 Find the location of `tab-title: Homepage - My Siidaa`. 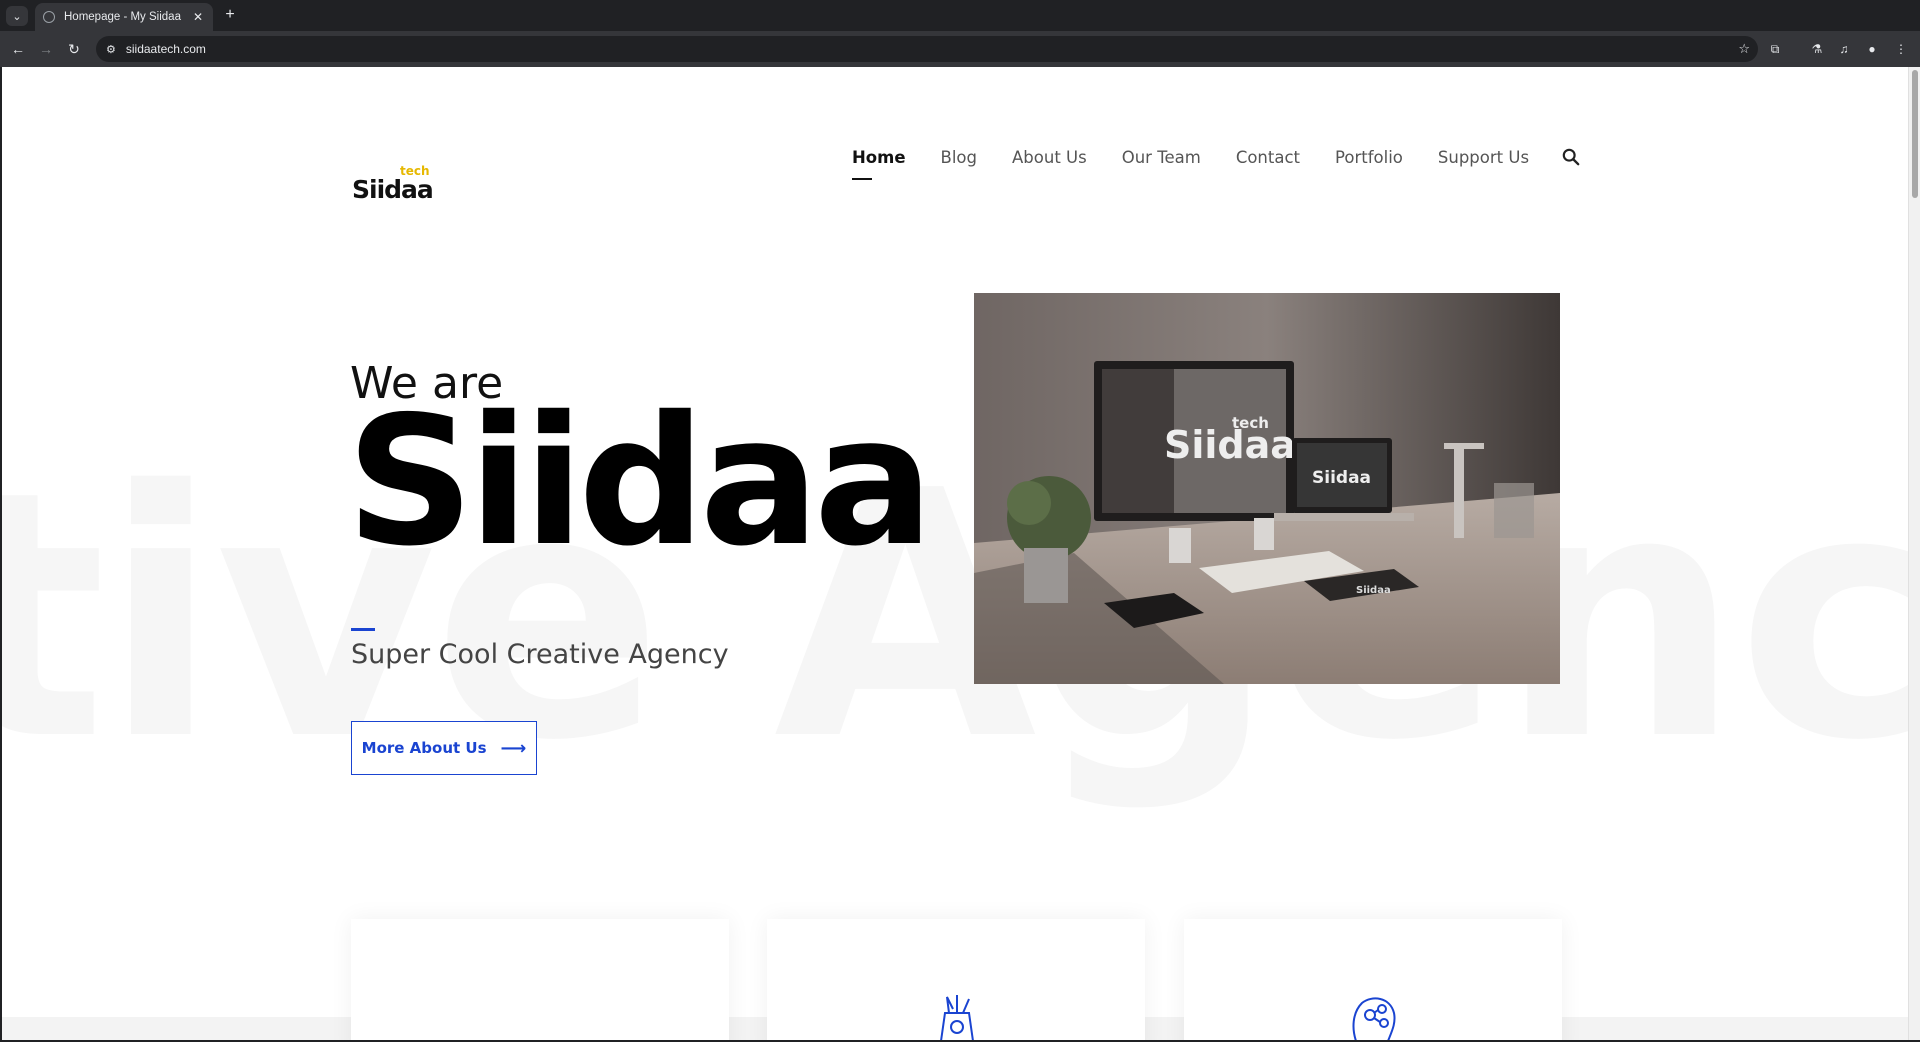

tab-title: Homepage - My Siidaa is located at coordinates (122, 17).